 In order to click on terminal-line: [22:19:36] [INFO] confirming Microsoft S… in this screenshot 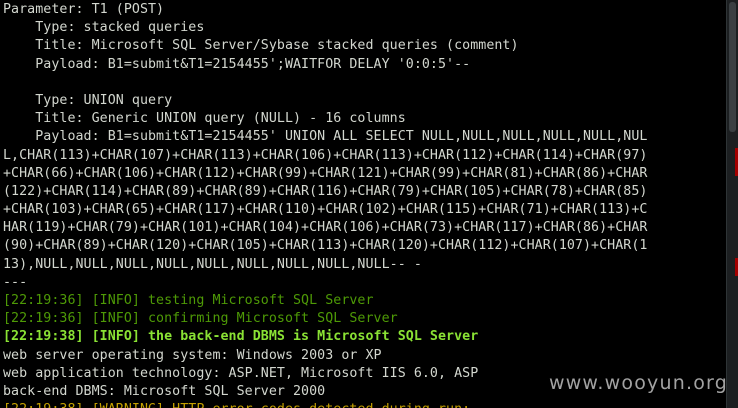, I will do `click(200, 319)`.